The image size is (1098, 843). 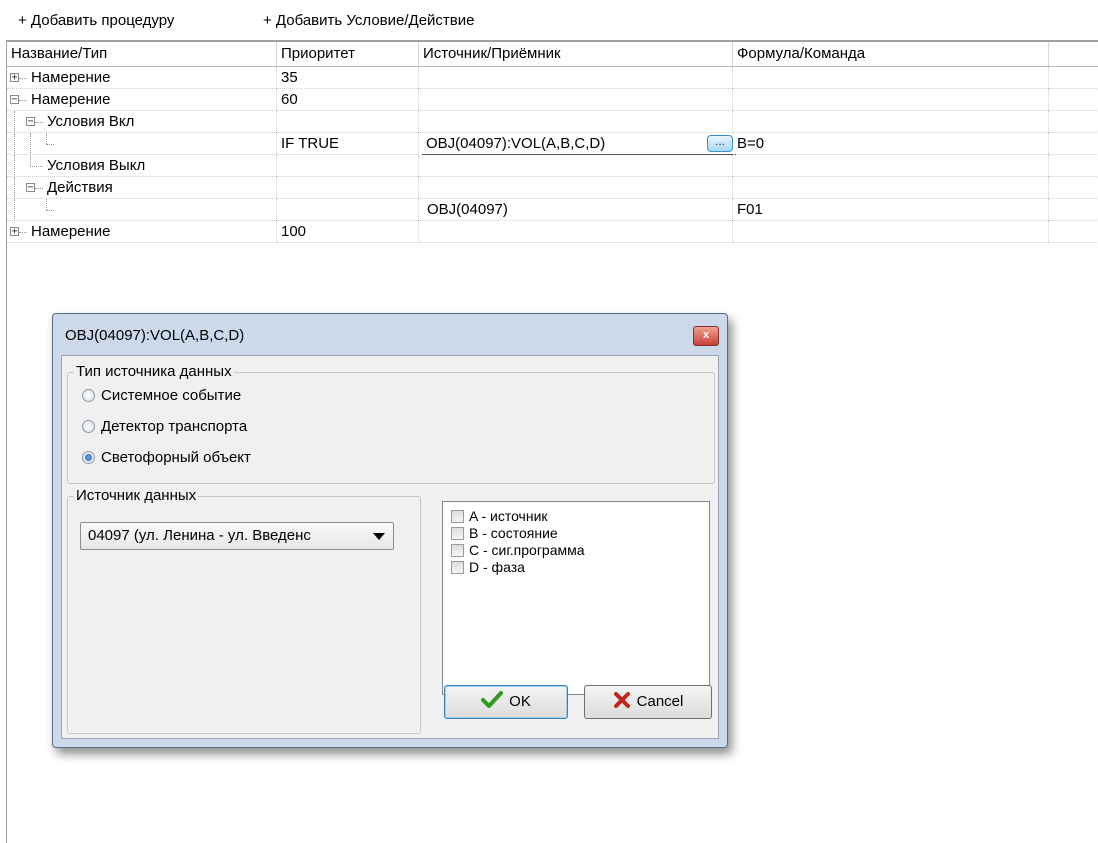 I want to click on radio-label: Детектор транспорта, so click(x=174, y=426).